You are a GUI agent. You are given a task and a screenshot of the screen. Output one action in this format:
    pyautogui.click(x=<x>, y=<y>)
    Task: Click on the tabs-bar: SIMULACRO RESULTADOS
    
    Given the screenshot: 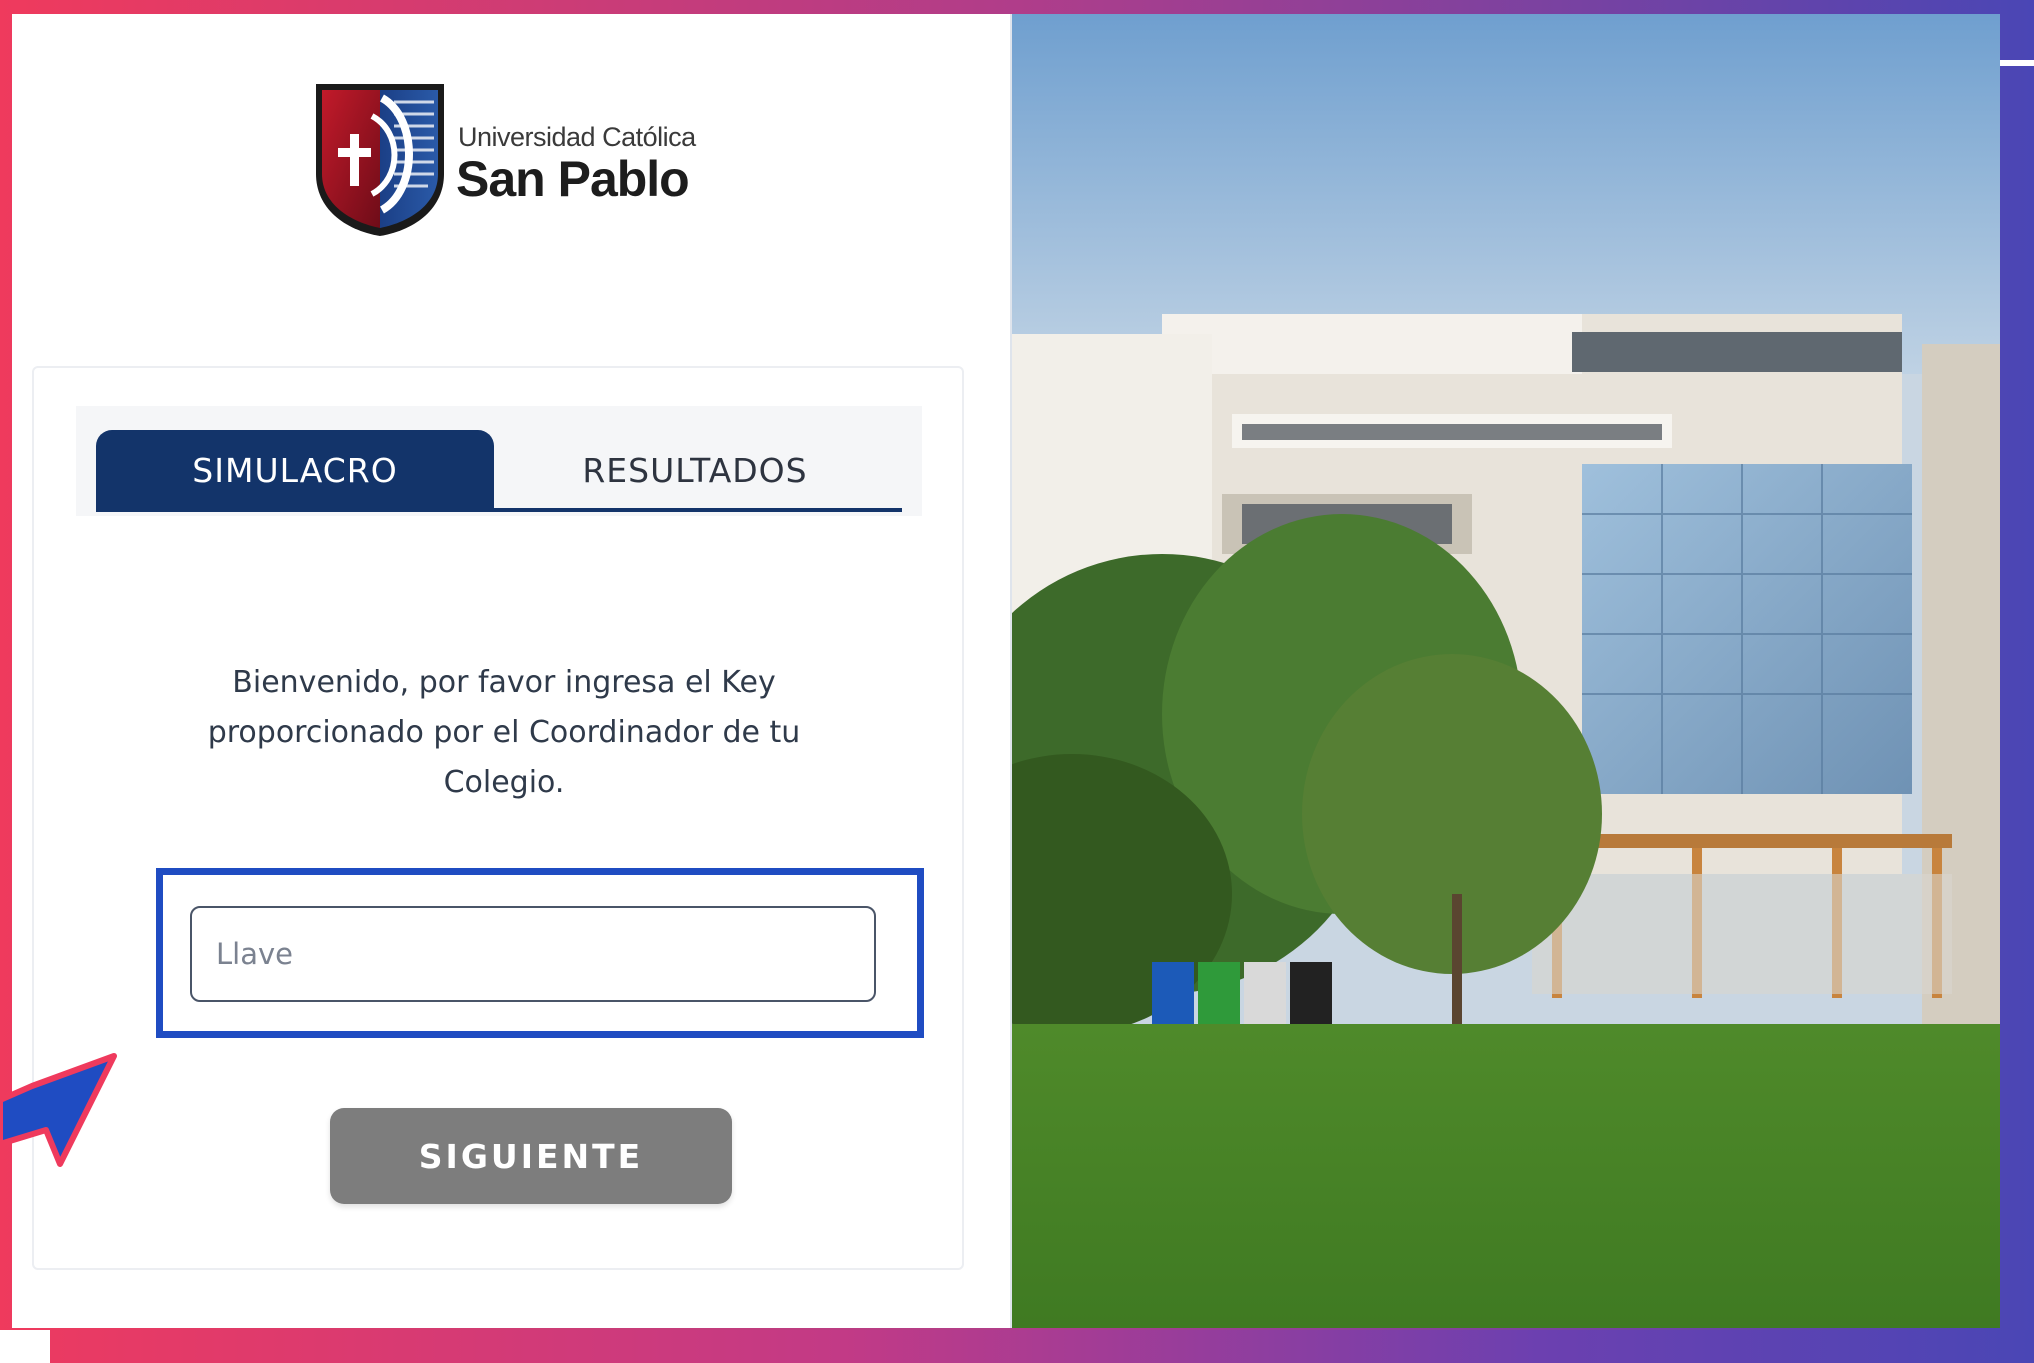 What is the action you would take?
    pyautogui.click(x=499, y=461)
    